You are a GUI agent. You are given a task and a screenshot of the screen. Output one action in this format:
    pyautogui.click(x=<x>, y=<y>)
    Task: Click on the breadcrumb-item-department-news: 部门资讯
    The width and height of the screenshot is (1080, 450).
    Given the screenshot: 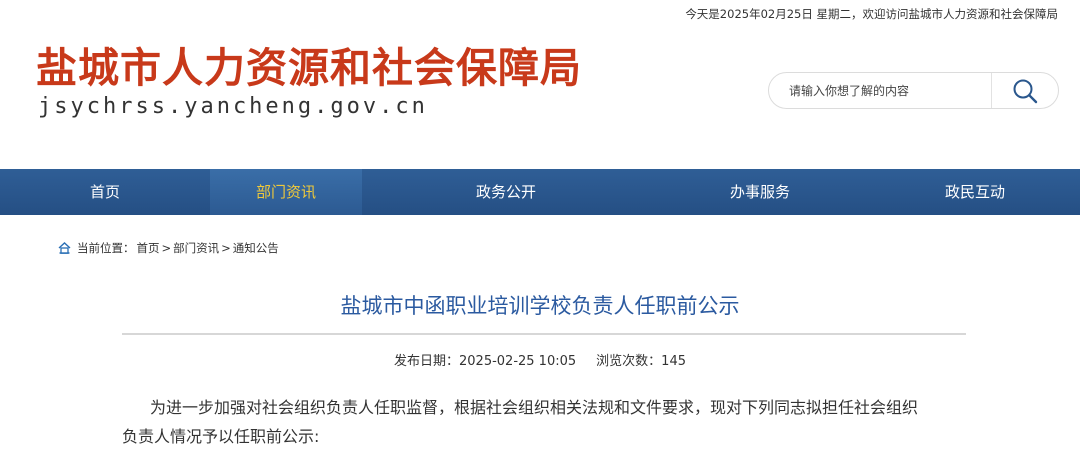 What is the action you would take?
    pyautogui.click(x=196, y=248)
    